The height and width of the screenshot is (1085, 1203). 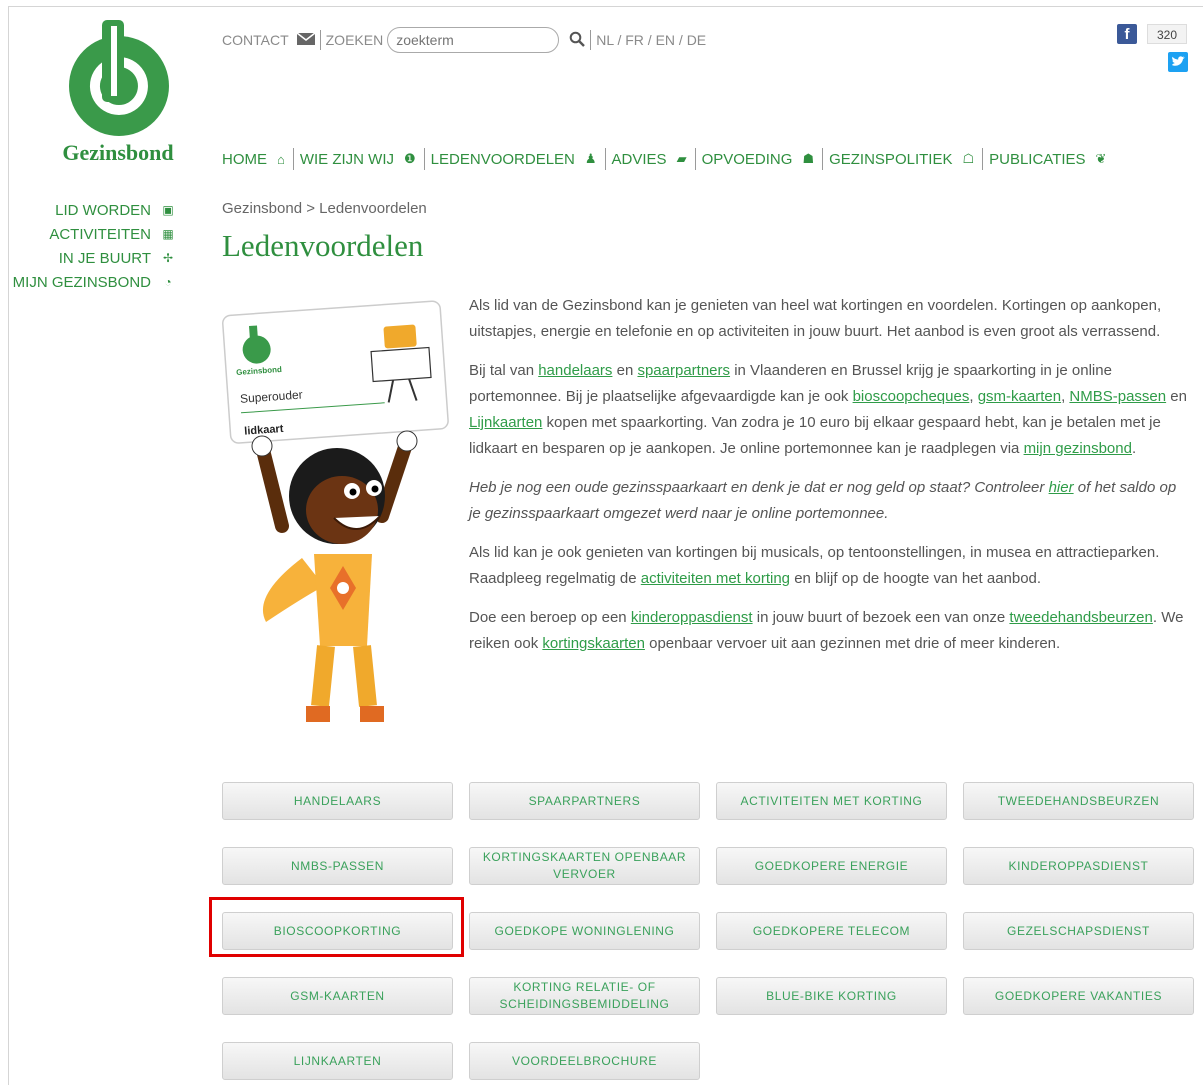 I want to click on side-item-activiteiten: ACTIVITEITEN ▦, so click(x=94, y=234).